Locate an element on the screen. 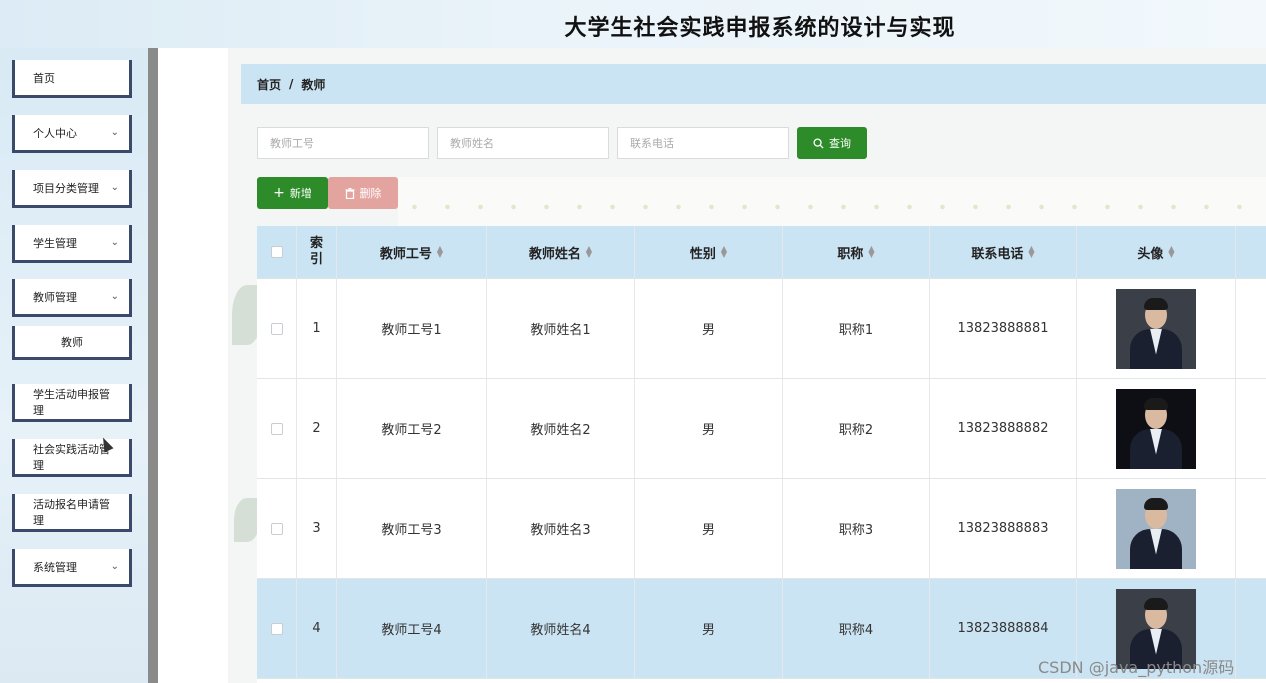  cell-title: 职称2 is located at coordinates (856, 428).